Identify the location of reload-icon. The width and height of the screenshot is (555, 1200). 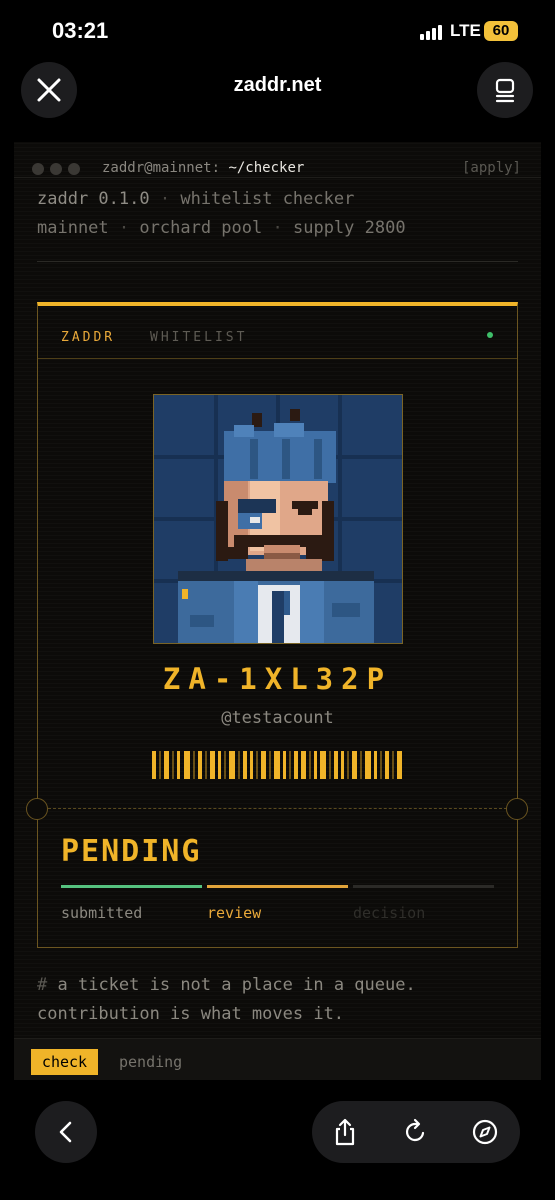
(415, 1132).